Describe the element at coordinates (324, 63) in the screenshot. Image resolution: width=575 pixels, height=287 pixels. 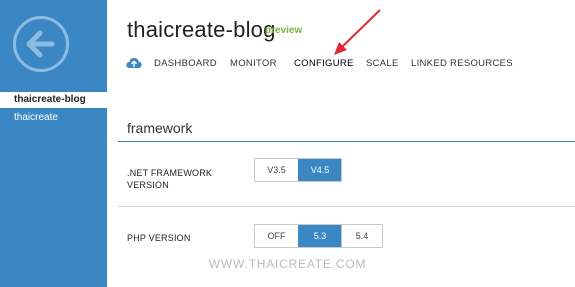
I see `tab-configure: CONFIGURE` at that location.